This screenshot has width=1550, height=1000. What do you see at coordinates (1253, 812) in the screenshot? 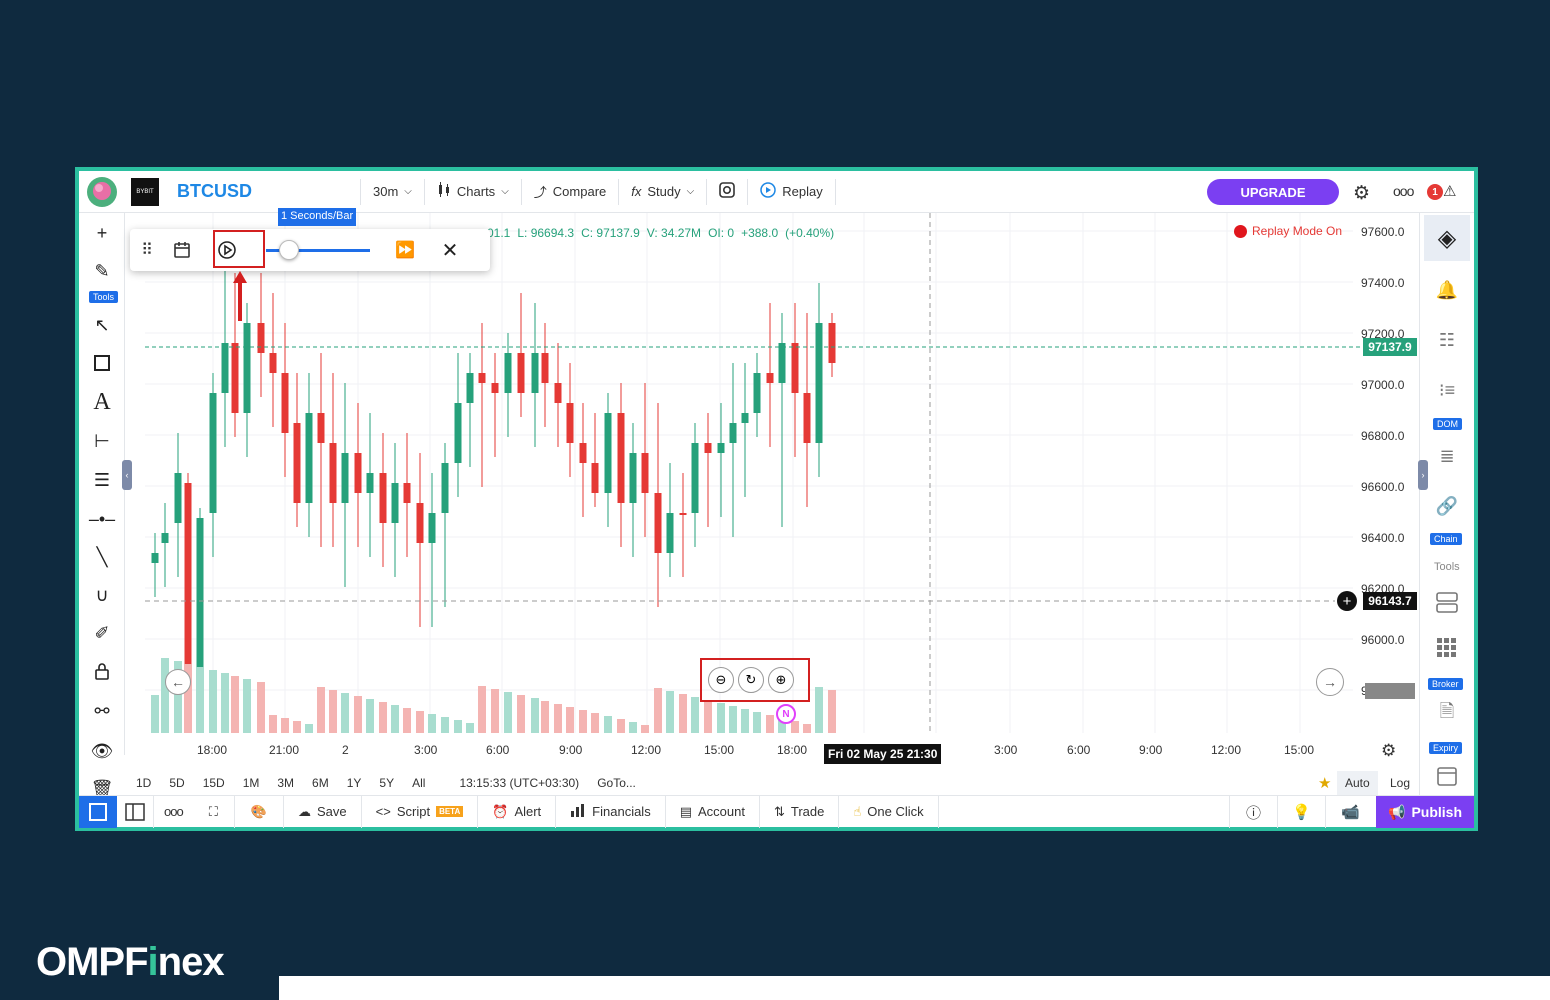
I see `help-icon: ⓘ` at bounding box center [1253, 812].